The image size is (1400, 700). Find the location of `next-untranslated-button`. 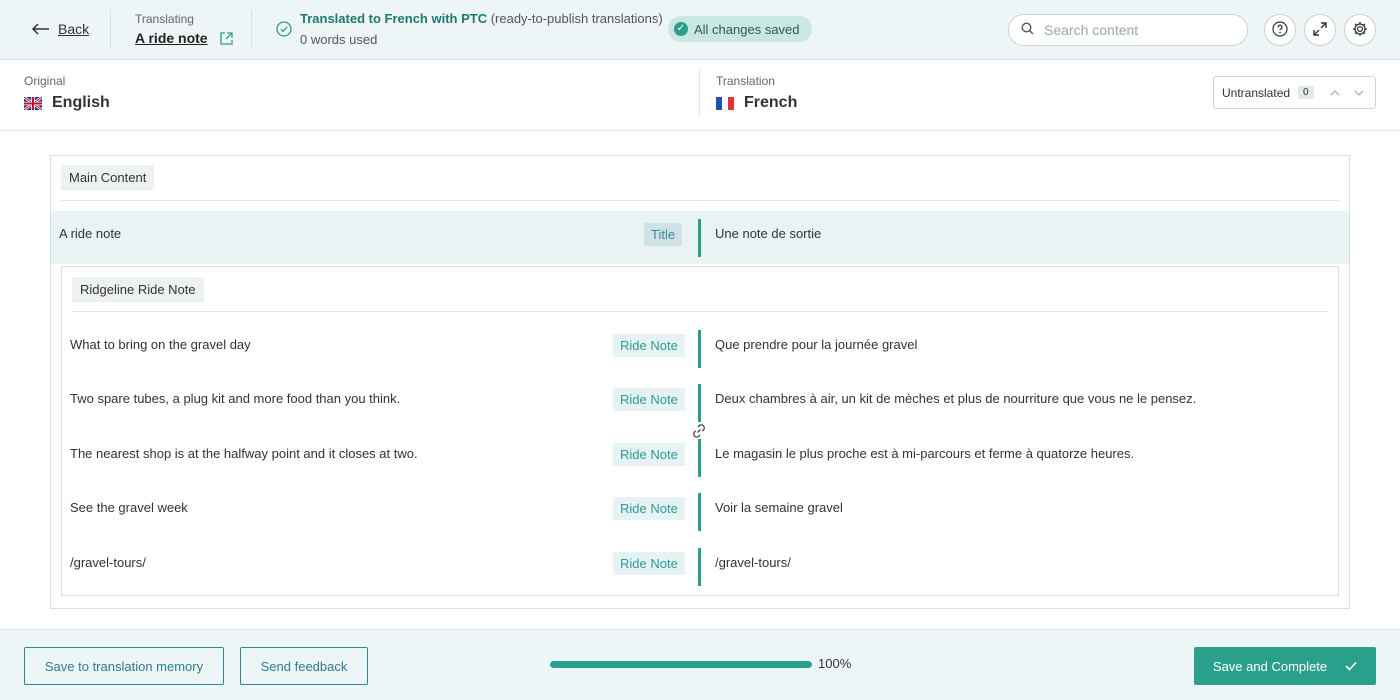

next-untranslated-button is located at coordinates (1359, 93).